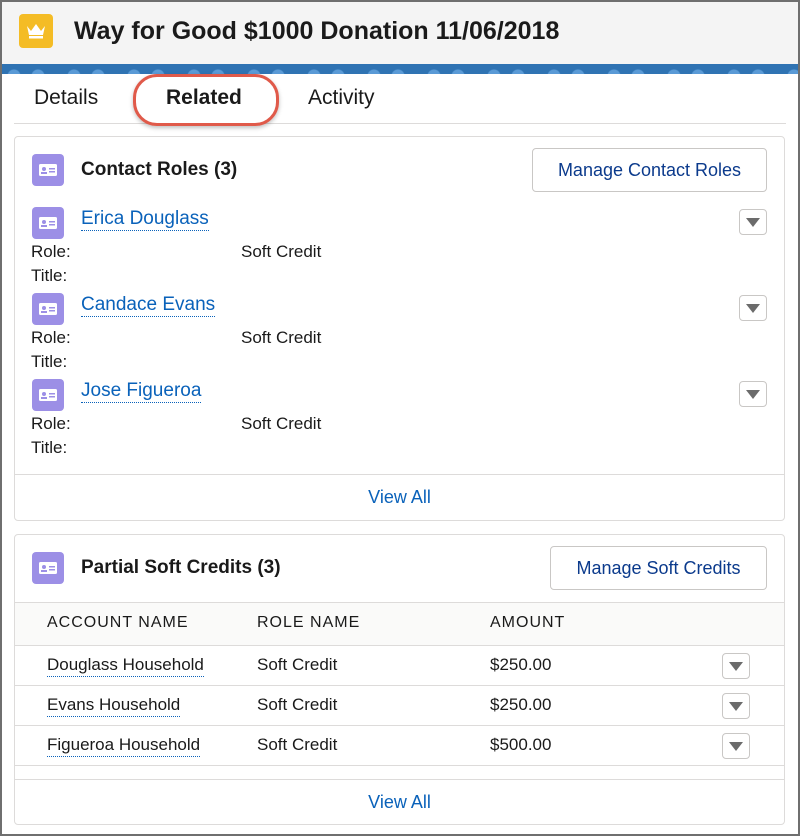 This screenshot has height=836, width=800. I want to click on soft-credits-title: Partial Soft Credits (3), so click(181, 567).